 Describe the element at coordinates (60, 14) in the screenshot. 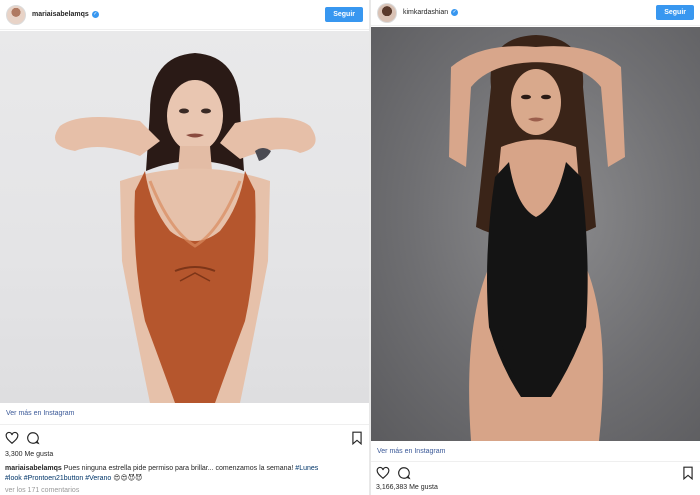

I see `username: mariaisabelamqs` at that location.